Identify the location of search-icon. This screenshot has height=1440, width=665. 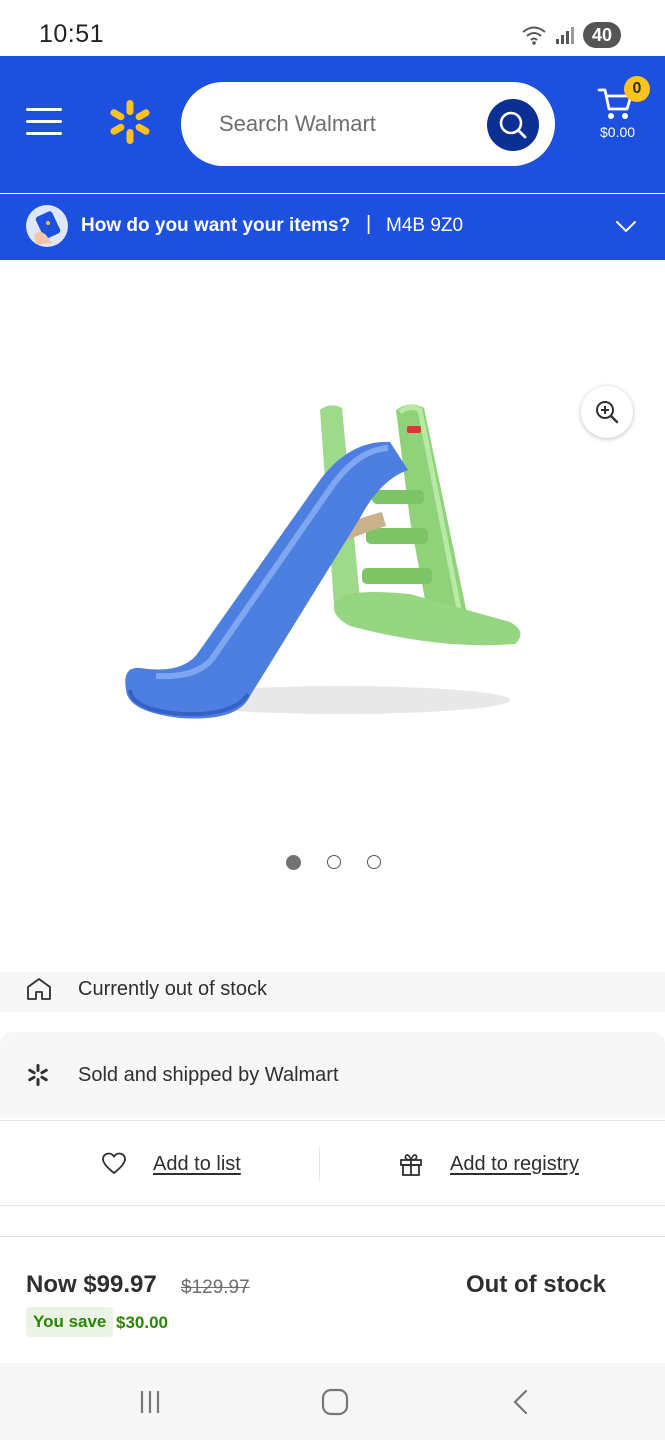
(513, 125).